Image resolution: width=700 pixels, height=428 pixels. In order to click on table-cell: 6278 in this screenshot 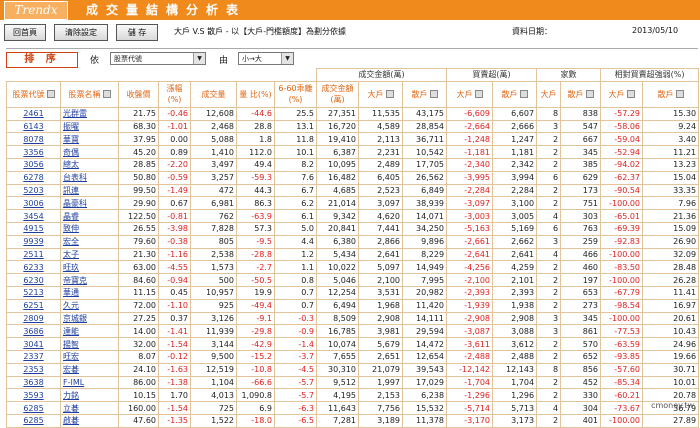, I will do `click(33, 177)`.